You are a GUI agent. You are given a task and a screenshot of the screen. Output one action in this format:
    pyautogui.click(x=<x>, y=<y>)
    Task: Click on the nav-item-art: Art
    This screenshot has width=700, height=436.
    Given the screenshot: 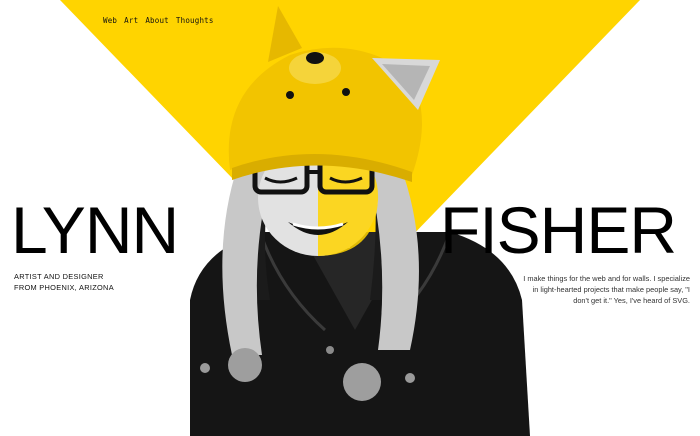 What is the action you would take?
    pyautogui.click(x=131, y=20)
    